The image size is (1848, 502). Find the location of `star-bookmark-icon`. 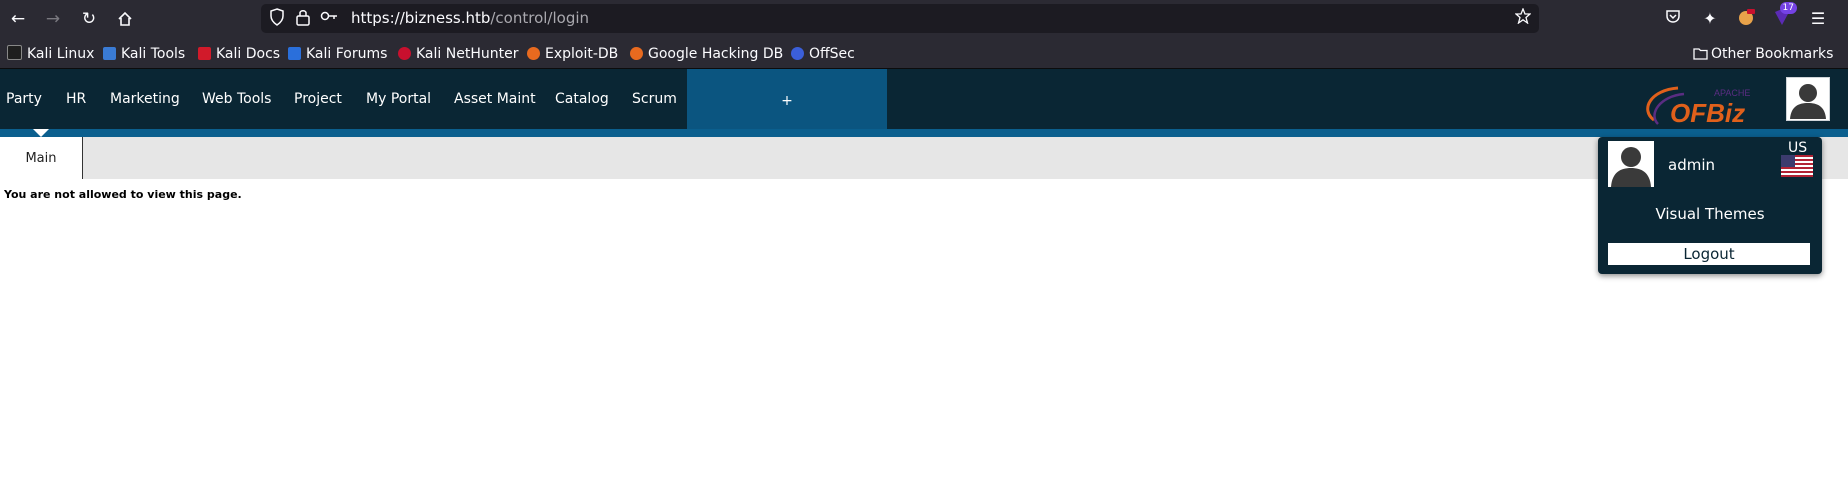

star-bookmark-icon is located at coordinates (1523, 17).